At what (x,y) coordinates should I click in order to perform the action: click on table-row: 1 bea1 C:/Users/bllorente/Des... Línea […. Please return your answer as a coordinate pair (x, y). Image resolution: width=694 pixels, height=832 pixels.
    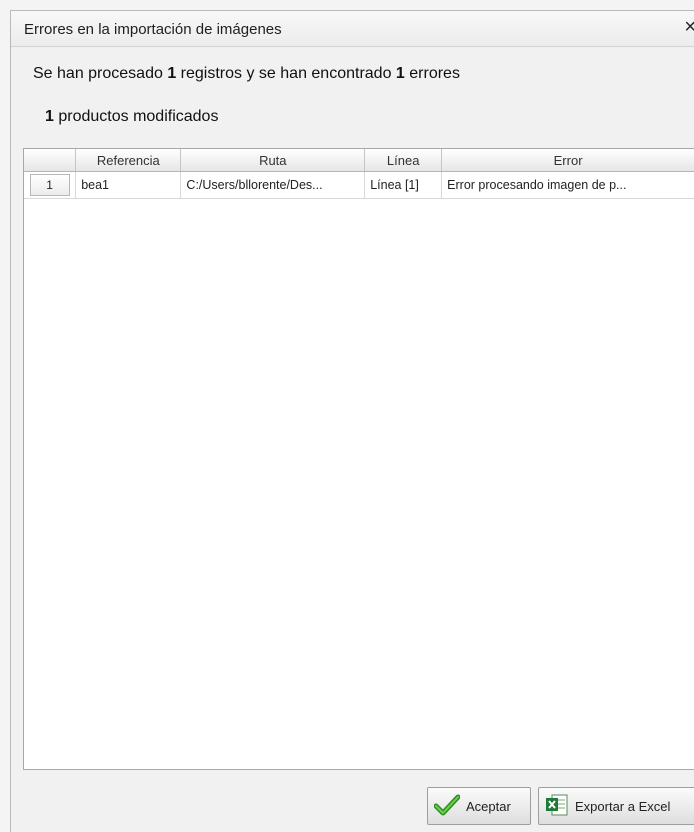
    Looking at the image, I should click on (359, 185).